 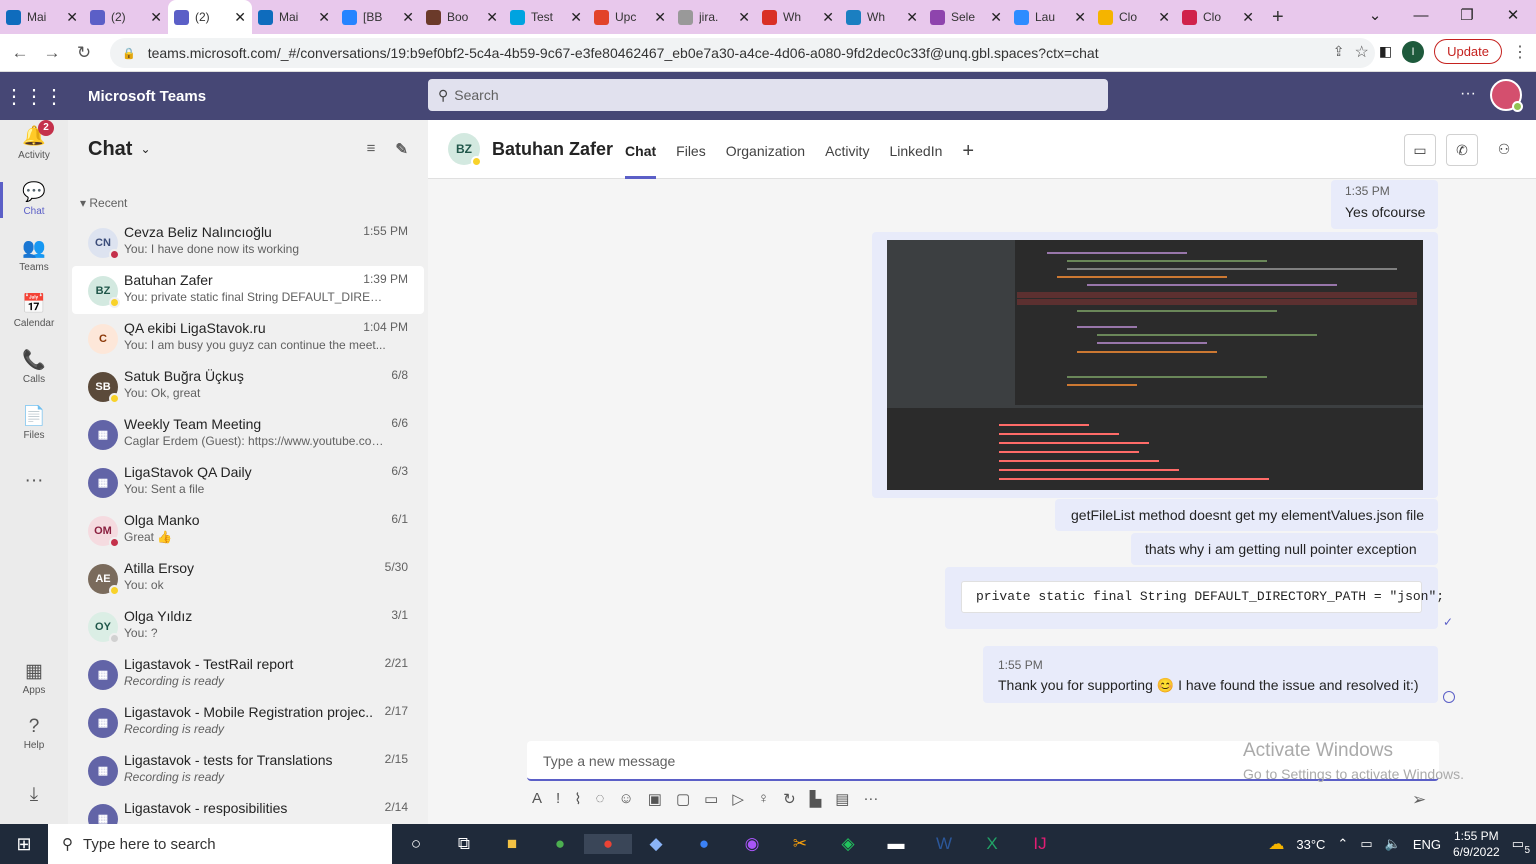 What do you see at coordinates (465, 150) in the screenshot?
I see `contact-avatar: BZ` at bounding box center [465, 150].